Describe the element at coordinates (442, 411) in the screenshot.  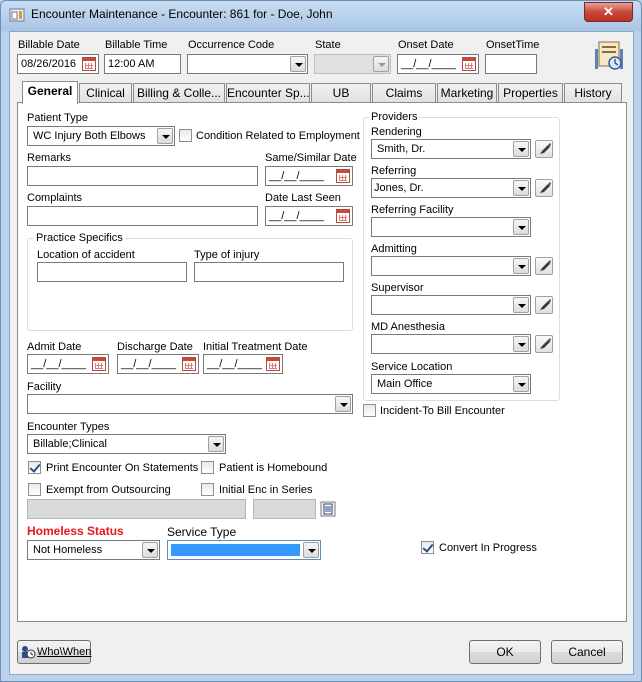
I see `incident-to-label: Incident-To Bill Encounter` at that location.